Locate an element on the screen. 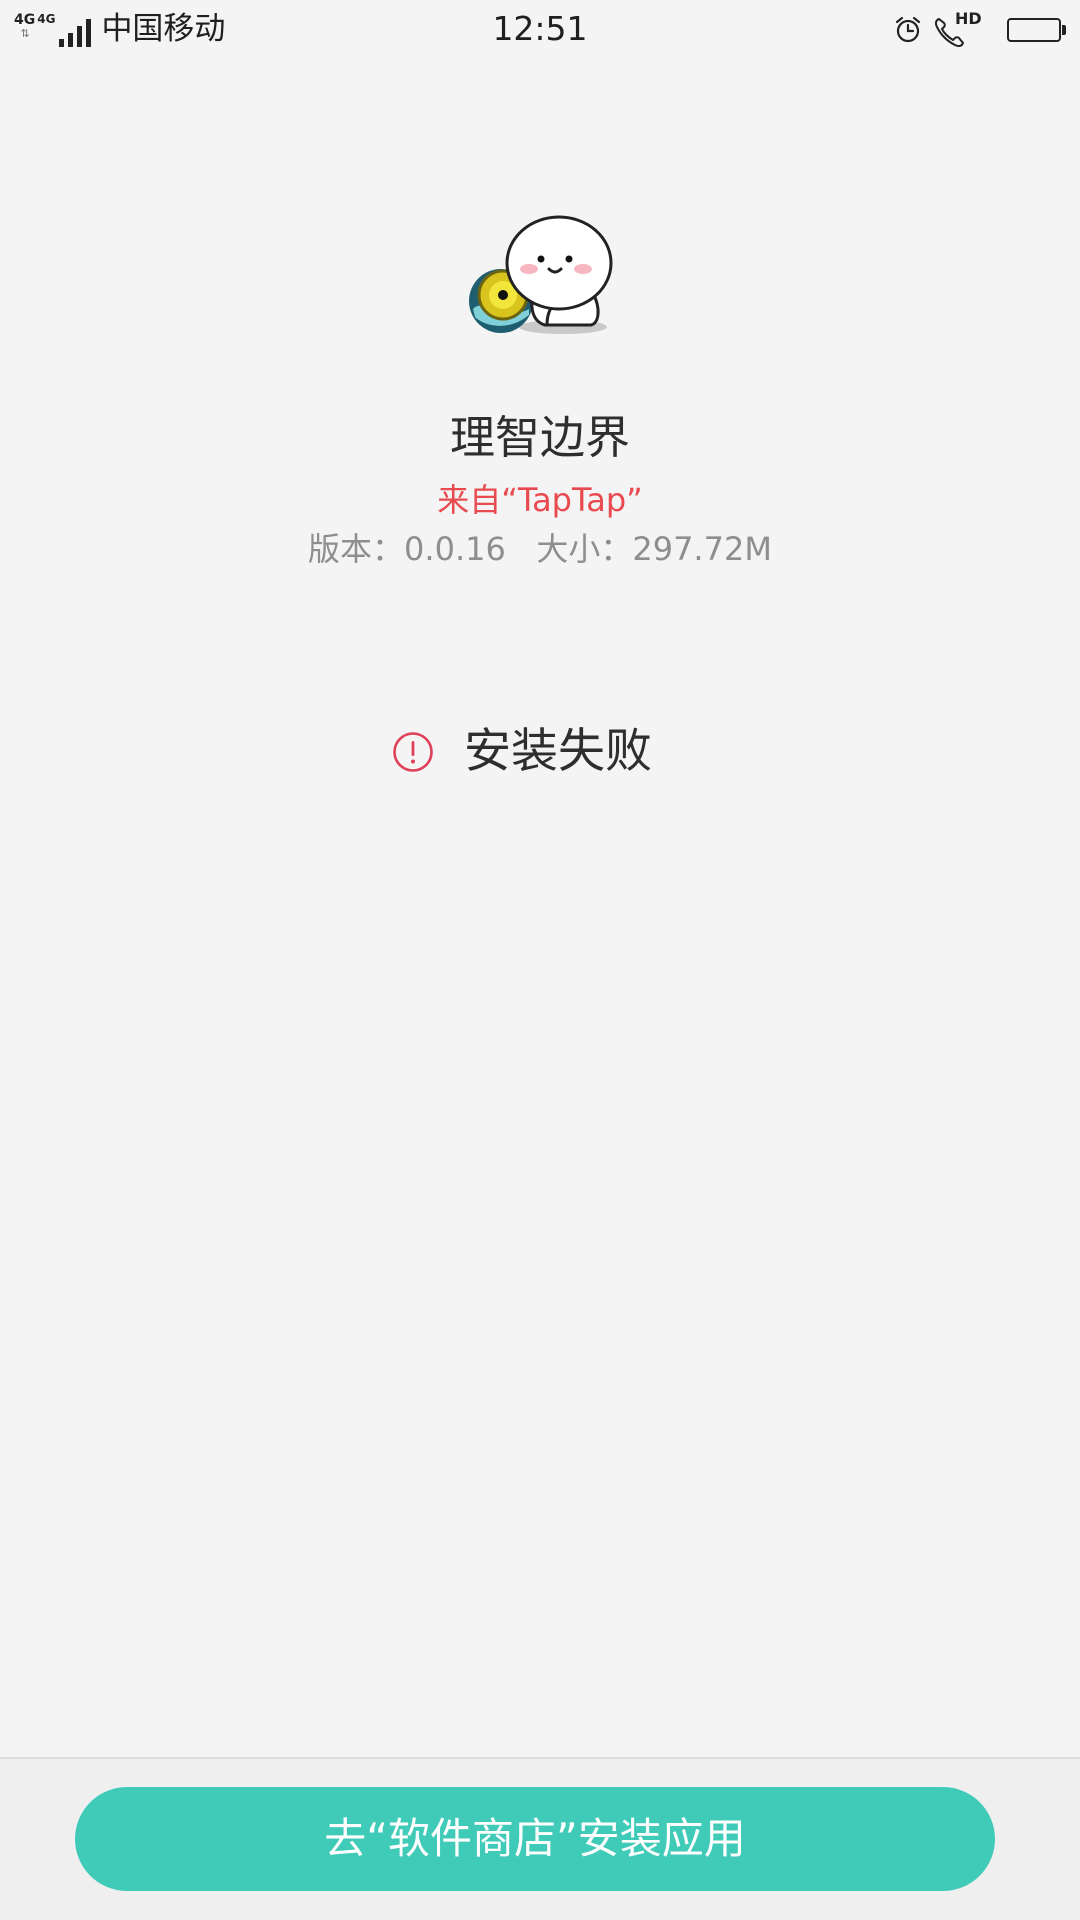 The height and width of the screenshot is (1920, 1080). status-bar-right: HD is located at coordinates (979, 30).